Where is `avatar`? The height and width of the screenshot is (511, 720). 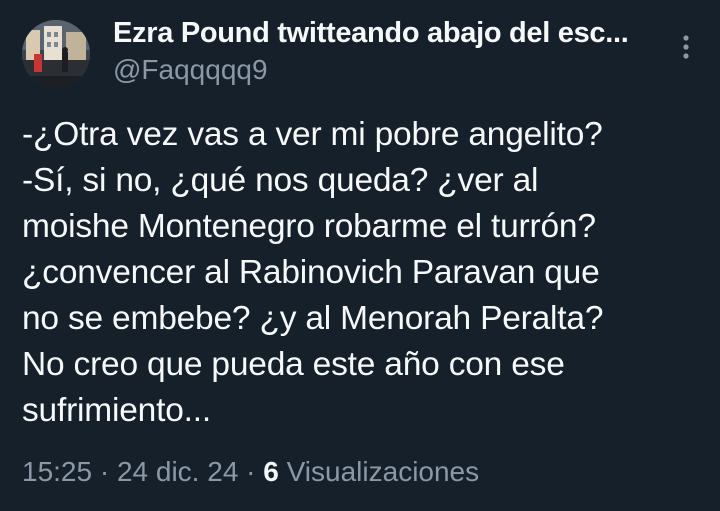 avatar is located at coordinates (56, 54).